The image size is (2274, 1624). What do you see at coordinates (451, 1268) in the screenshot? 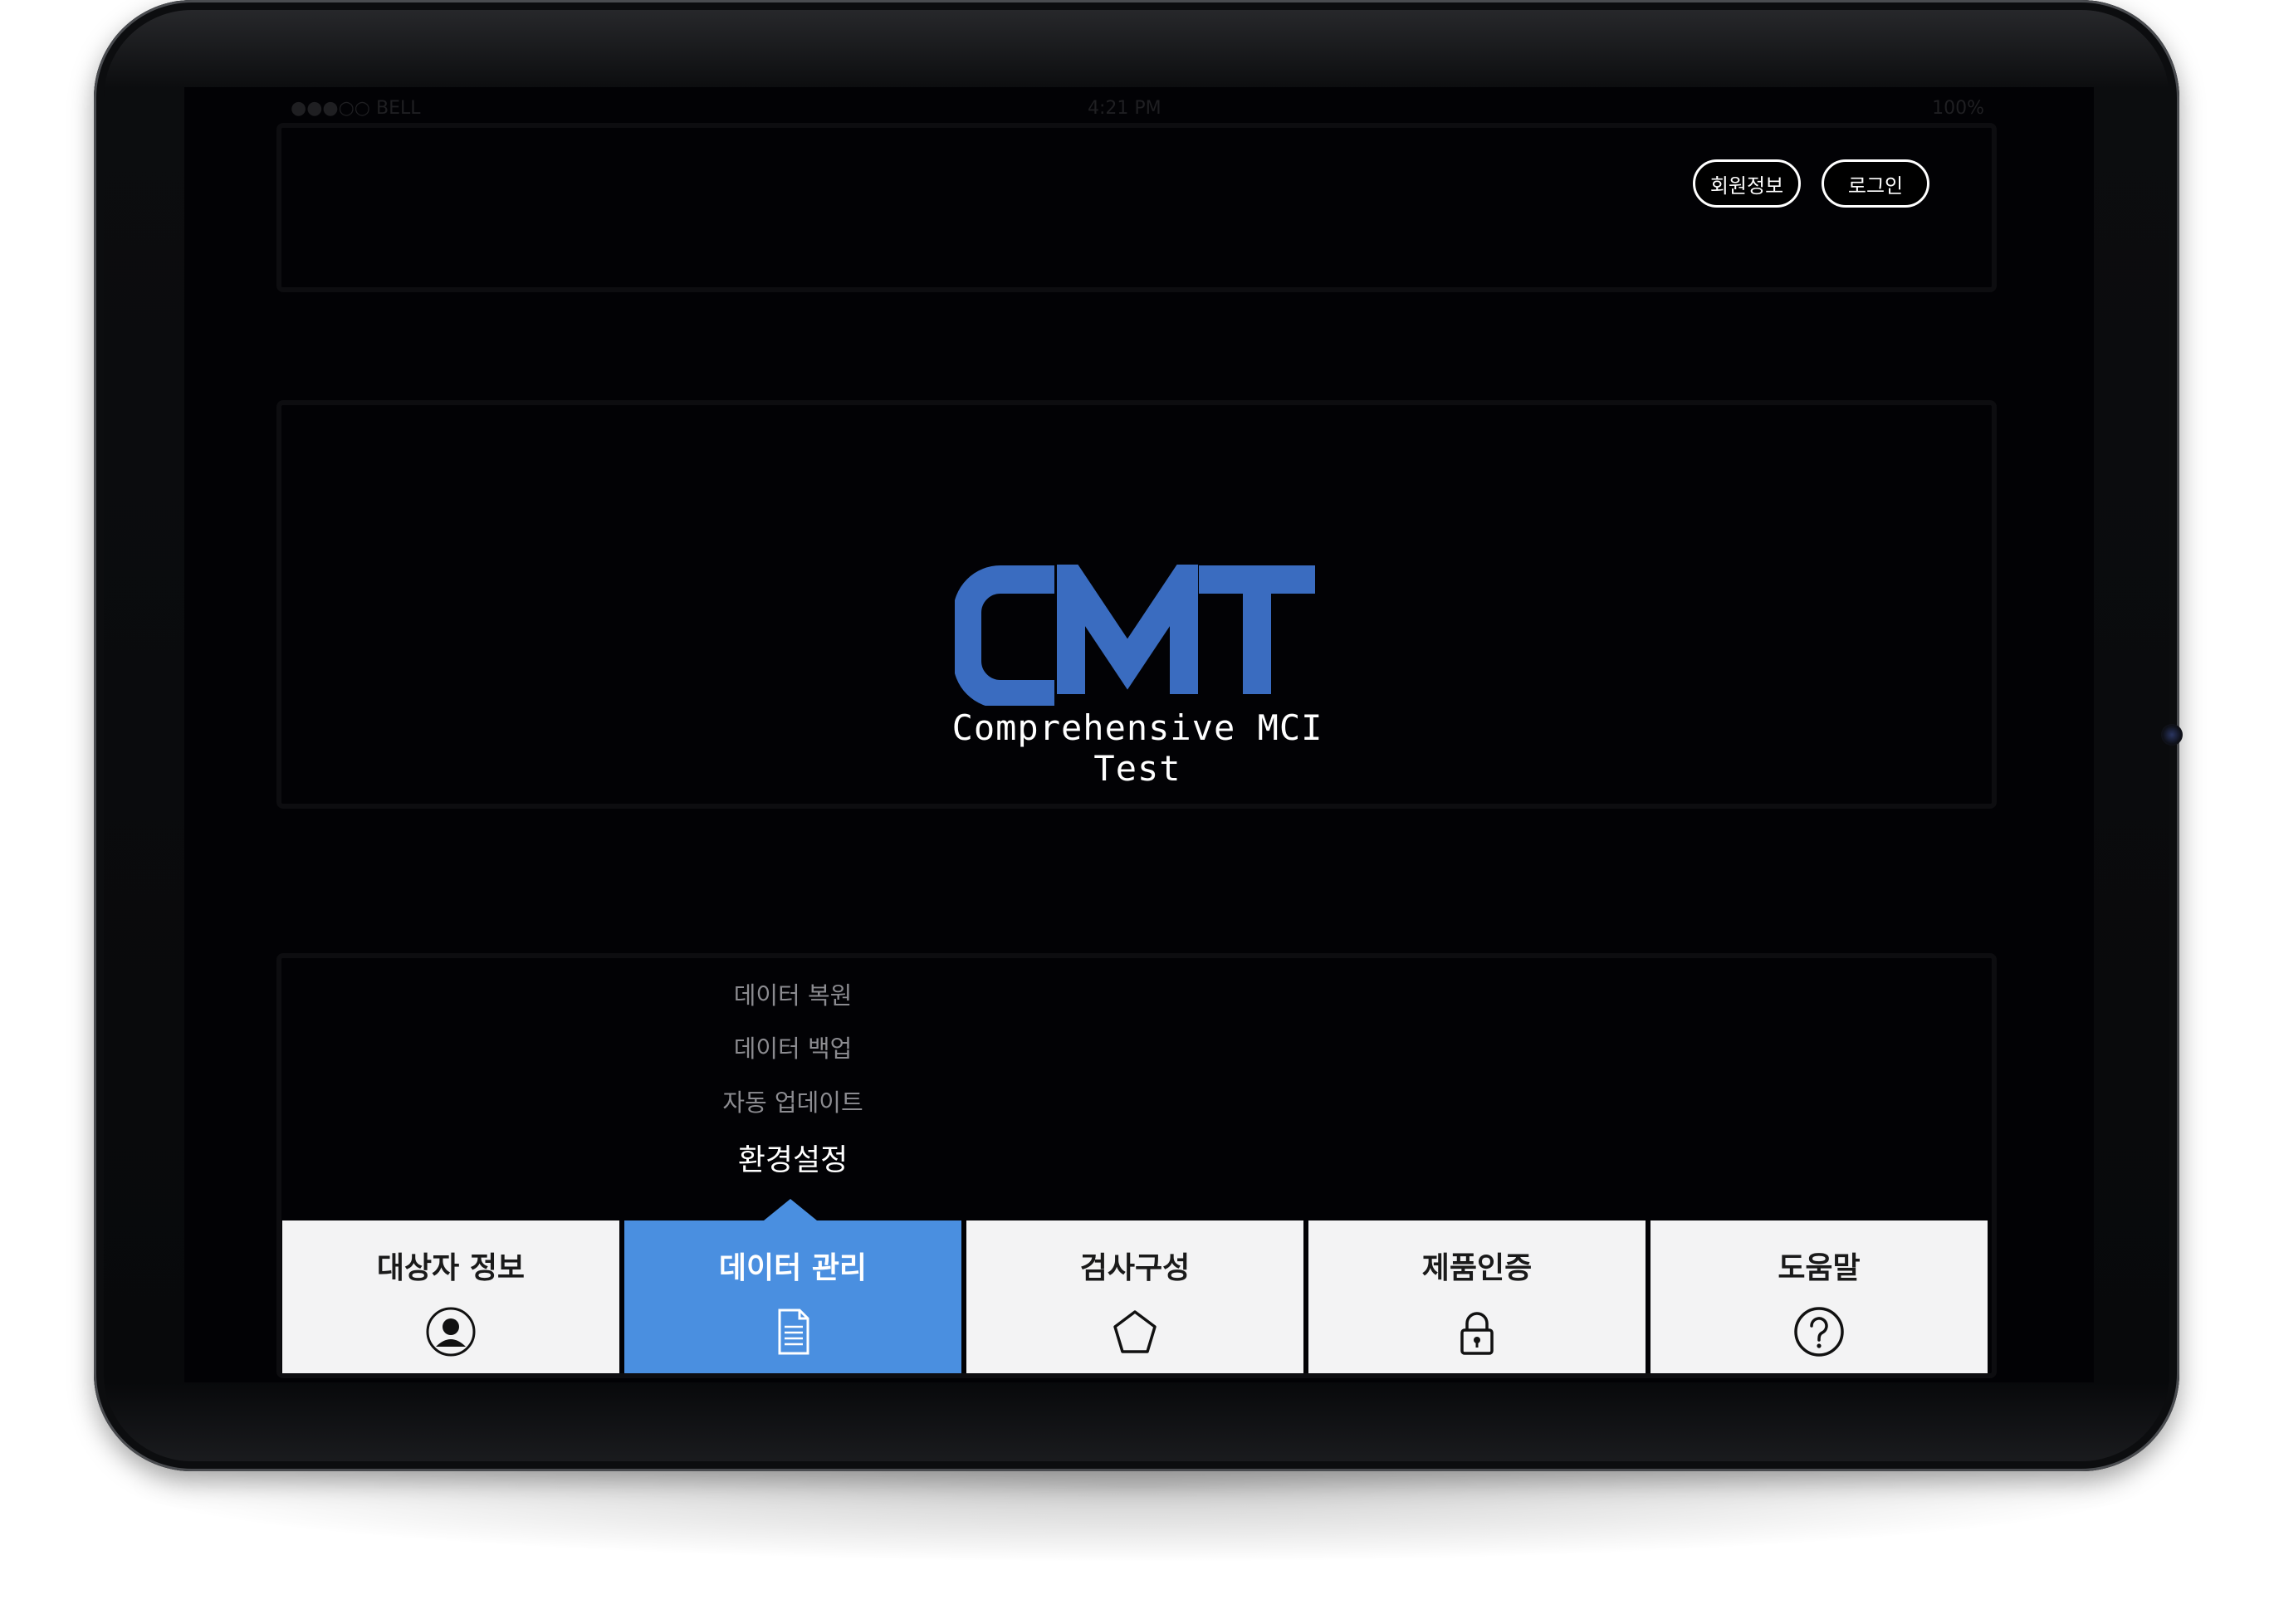
I see `tab-label: 대상자 정보` at bounding box center [451, 1268].